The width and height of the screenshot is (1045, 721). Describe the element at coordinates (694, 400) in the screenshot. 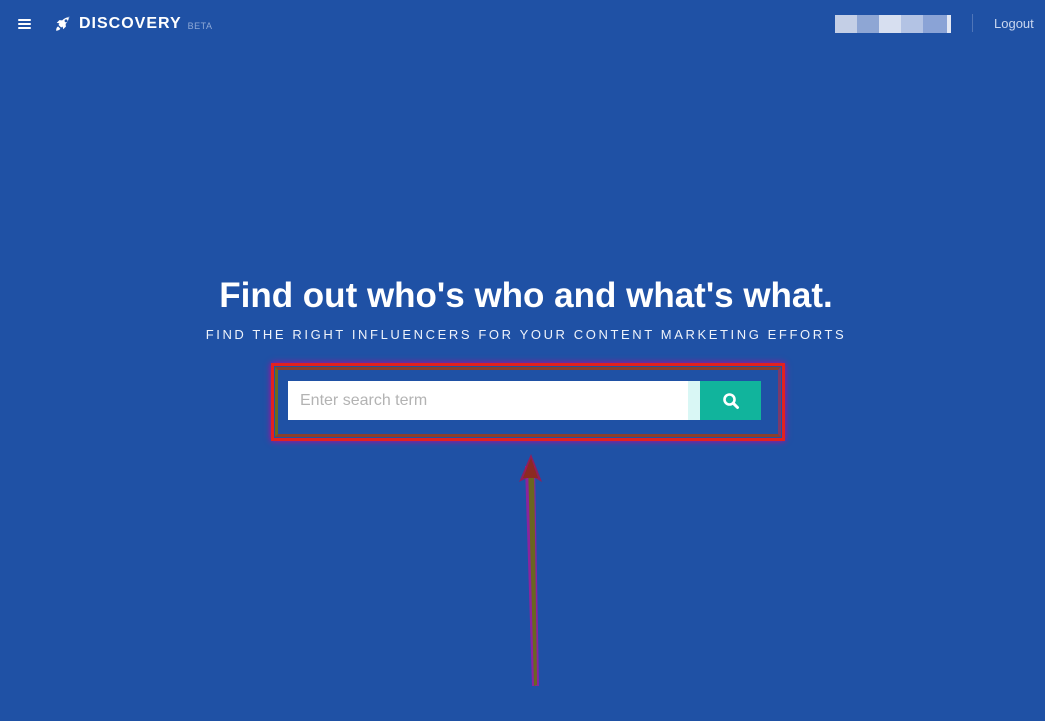

I see `search-input-edge` at that location.